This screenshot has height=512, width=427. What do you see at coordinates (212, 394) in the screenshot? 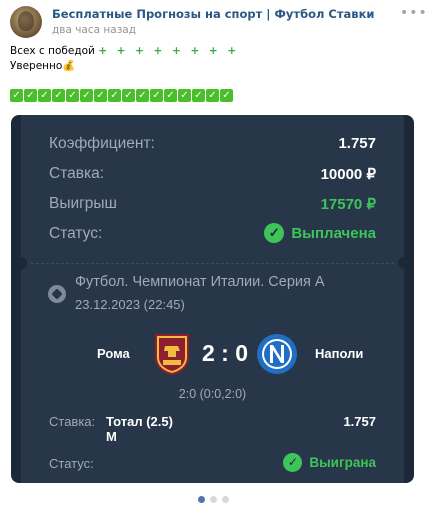
I see `half-time-score: 2:0 (0:0,2:0)` at bounding box center [212, 394].